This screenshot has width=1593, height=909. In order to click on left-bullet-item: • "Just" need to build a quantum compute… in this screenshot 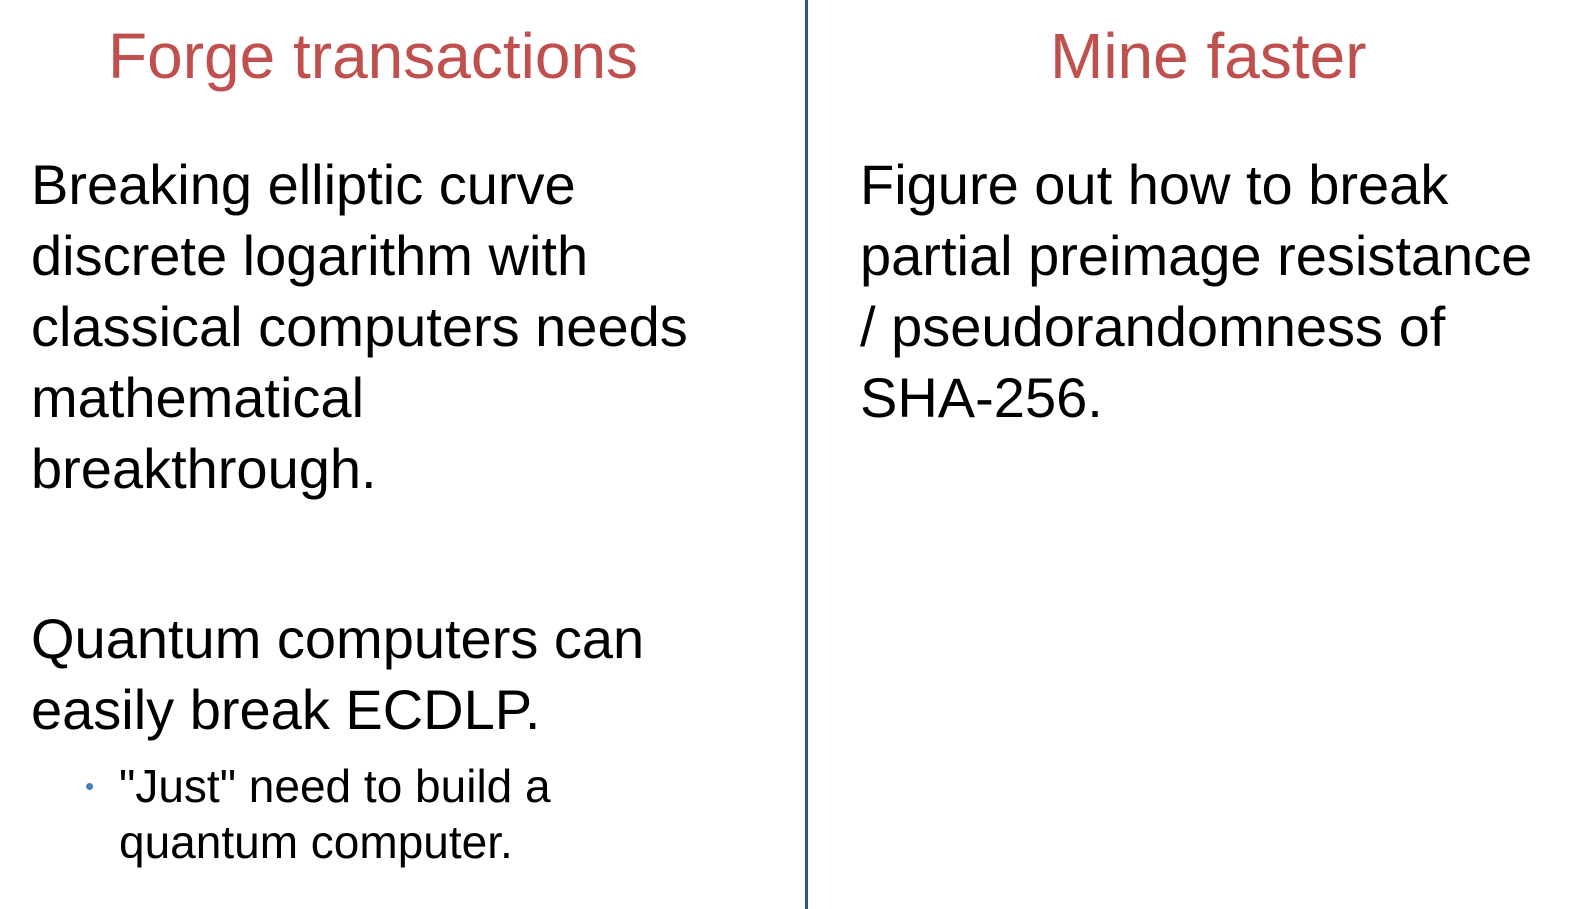, I will do `click(435, 814)`.